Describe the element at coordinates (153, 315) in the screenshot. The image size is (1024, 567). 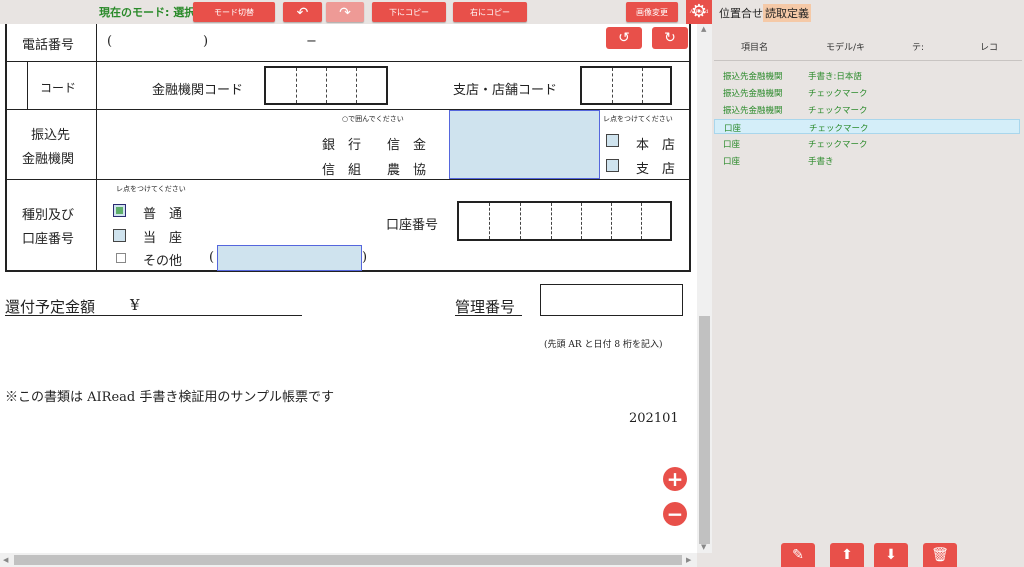
I see `refund-underline` at that location.